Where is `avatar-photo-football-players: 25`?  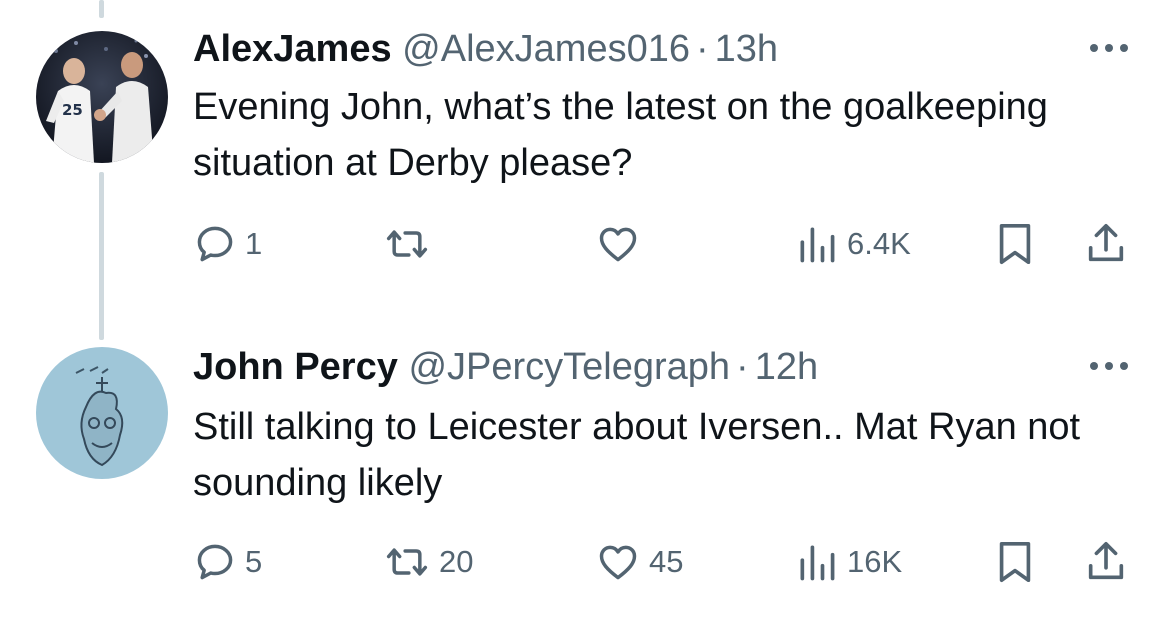
avatar-photo-football-players: 25 is located at coordinates (102, 97).